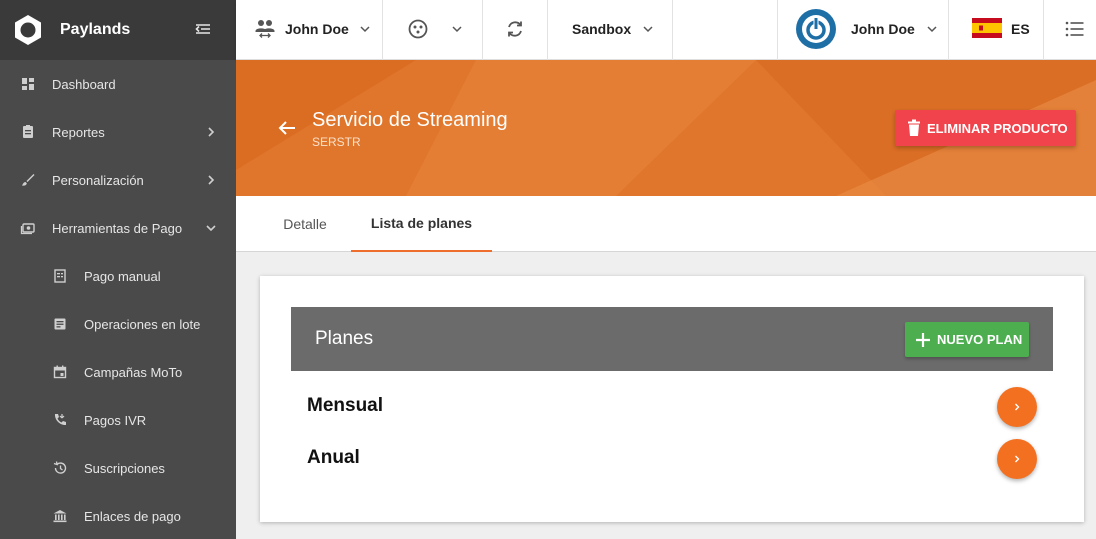 This screenshot has height=539, width=1096. What do you see at coordinates (60, 324) in the screenshot?
I see `batch-icon` at bounding box center [60, 324].